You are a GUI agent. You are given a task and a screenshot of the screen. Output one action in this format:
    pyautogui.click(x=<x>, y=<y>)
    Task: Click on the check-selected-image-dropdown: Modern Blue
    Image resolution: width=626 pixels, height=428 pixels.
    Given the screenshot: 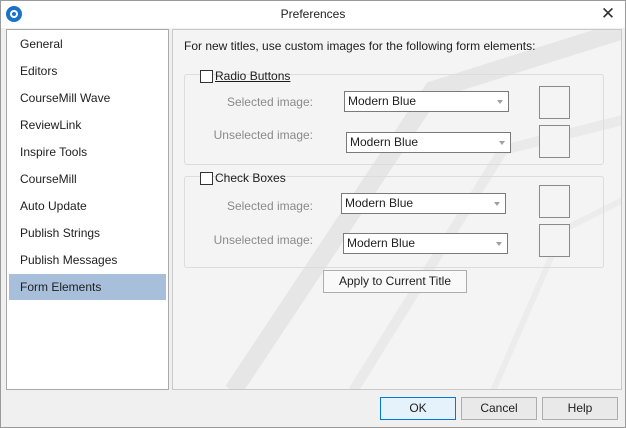 What is the action you would take?
    pyautogui.click(x=423, y=203)
    